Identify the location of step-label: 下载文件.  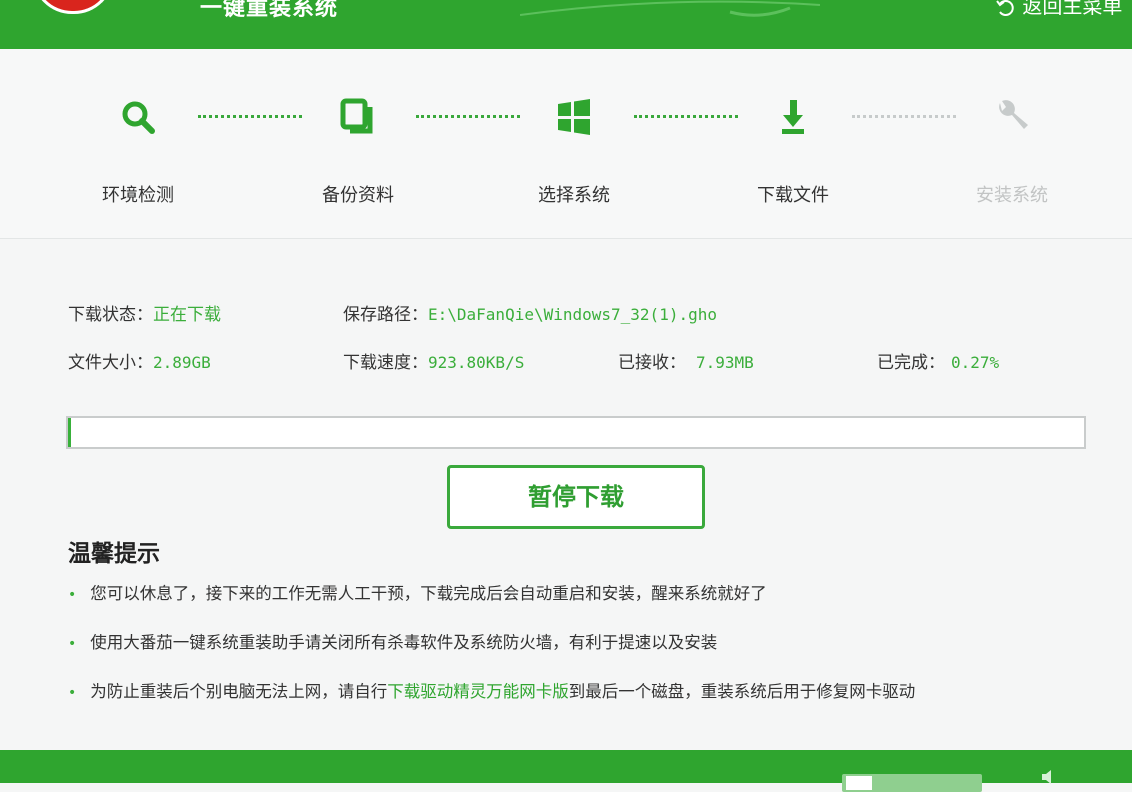
(793, 195).